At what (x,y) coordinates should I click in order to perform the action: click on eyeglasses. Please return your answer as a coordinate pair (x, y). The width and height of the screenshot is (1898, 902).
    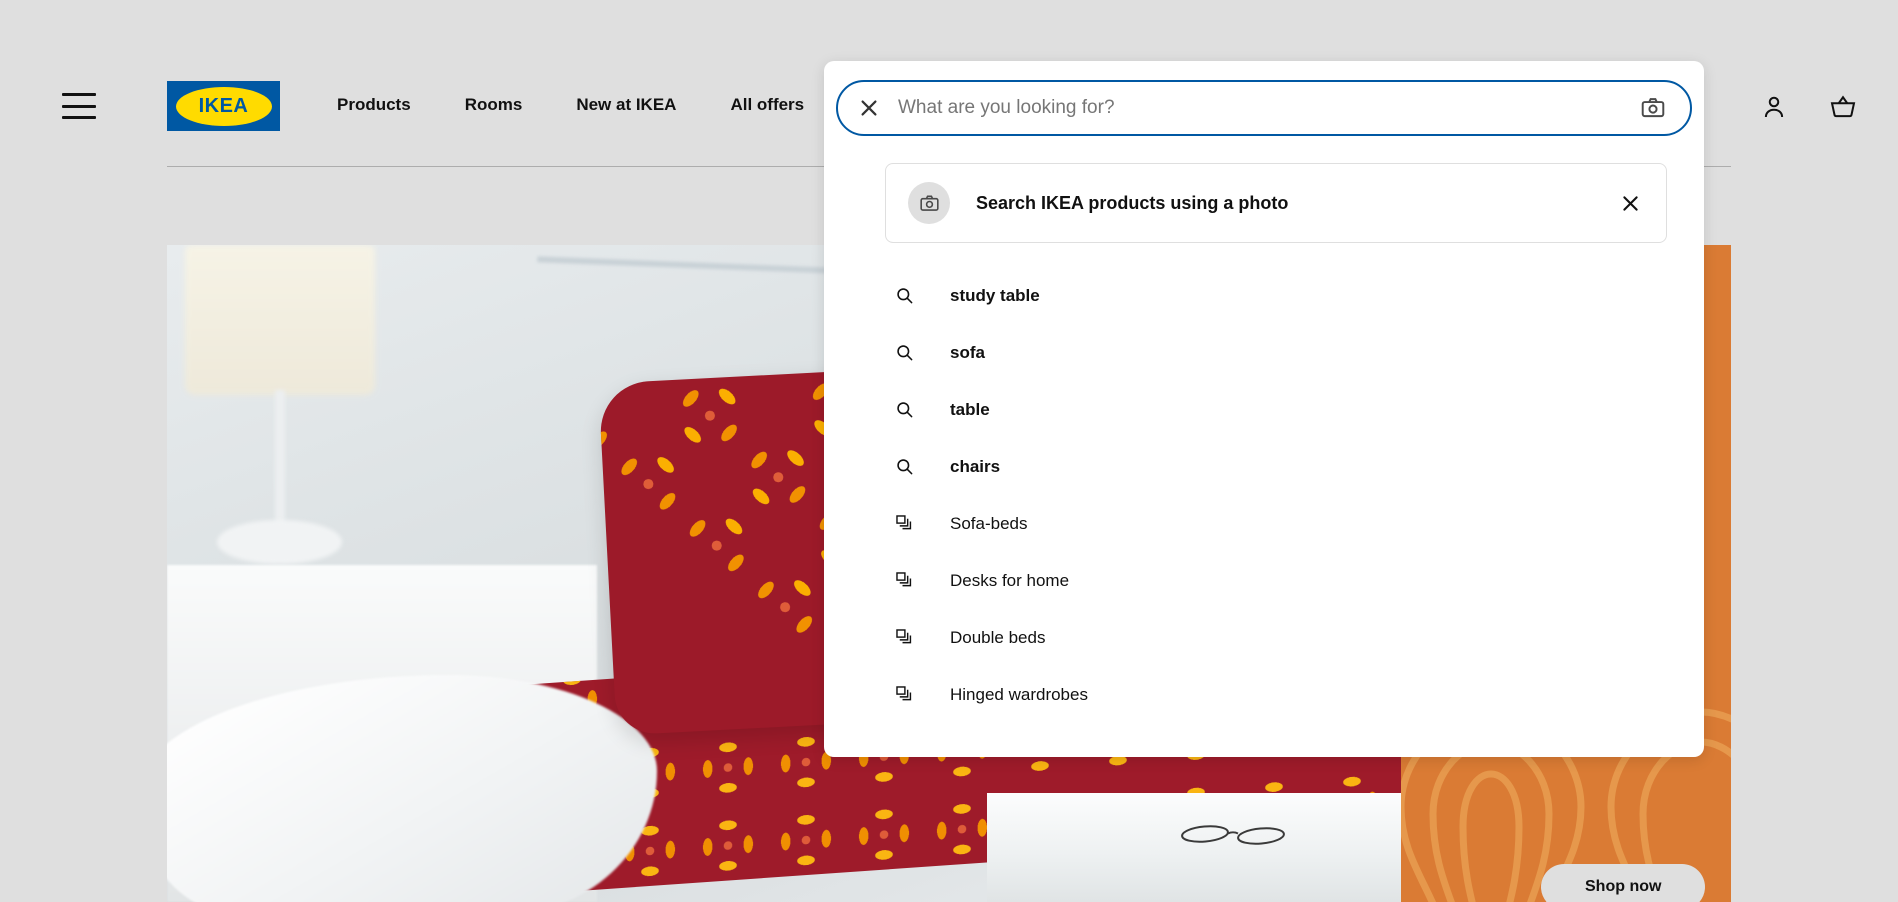
    Looking at the image, I should click on (1235, 834).